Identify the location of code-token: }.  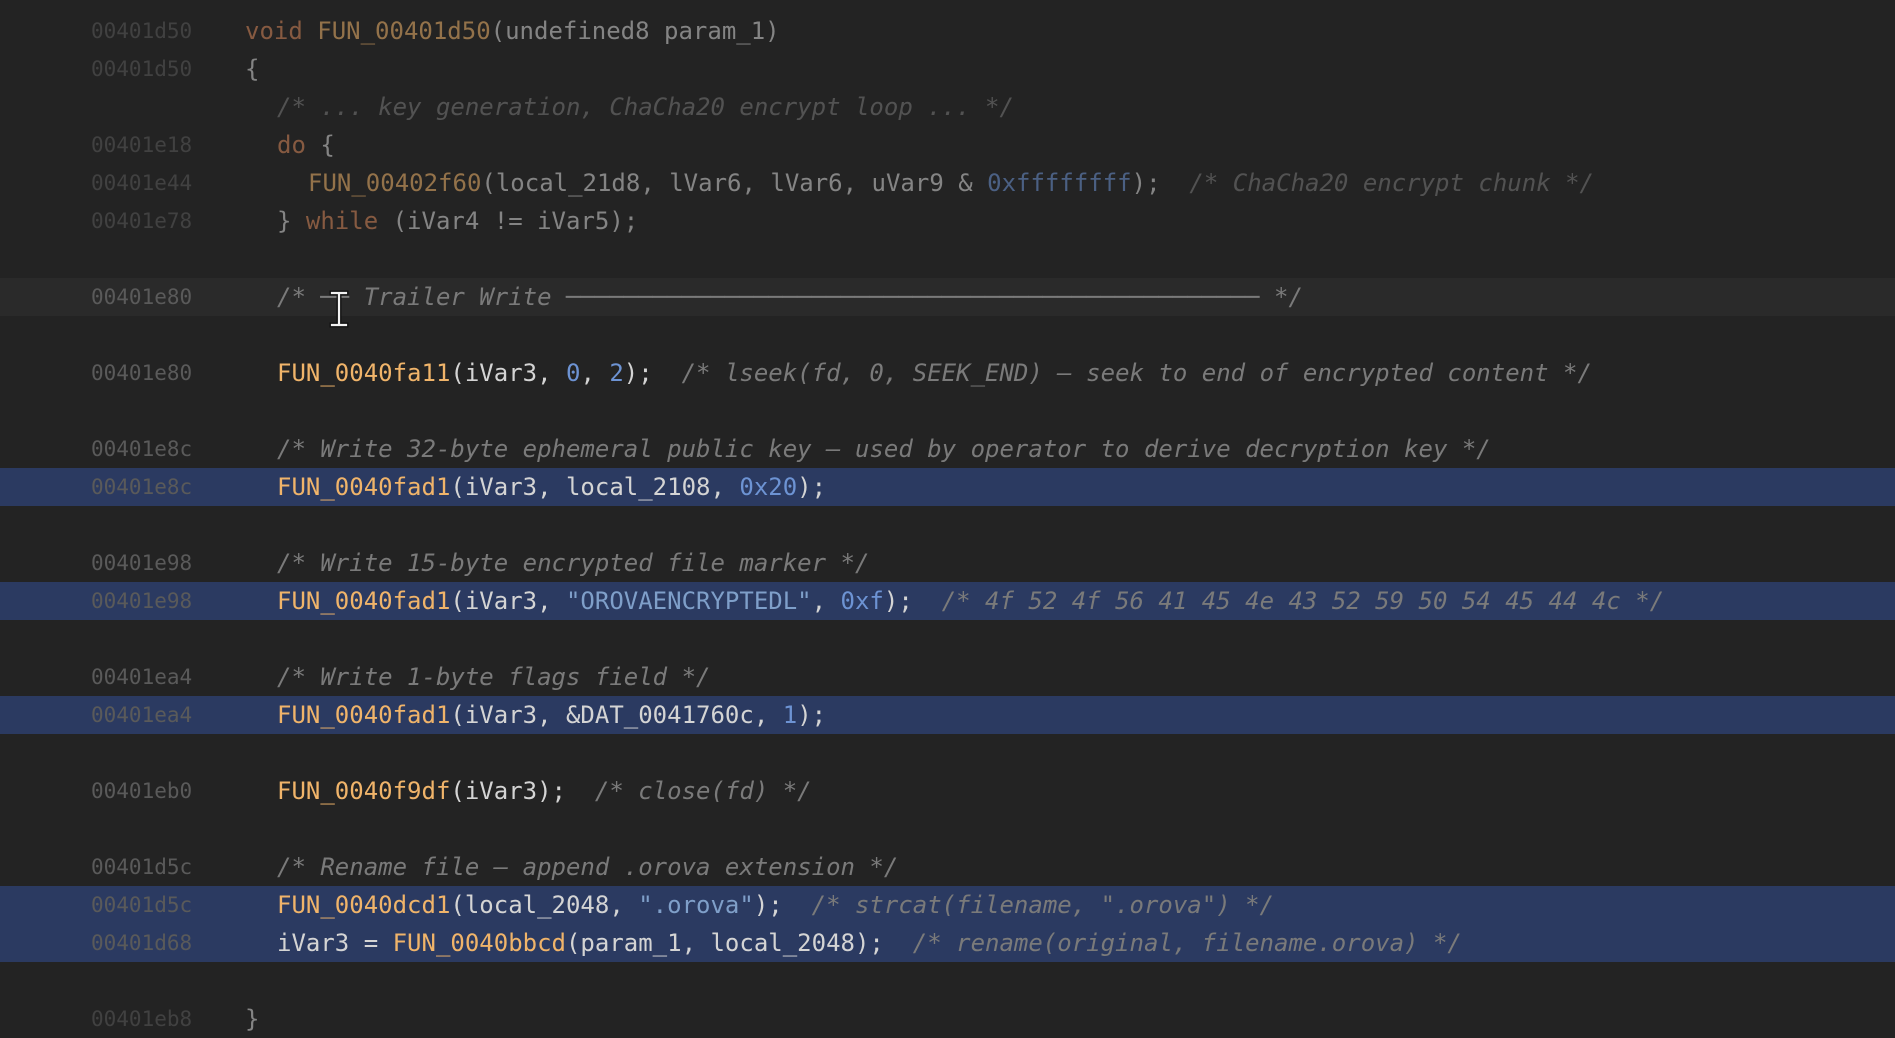
(291, 221).